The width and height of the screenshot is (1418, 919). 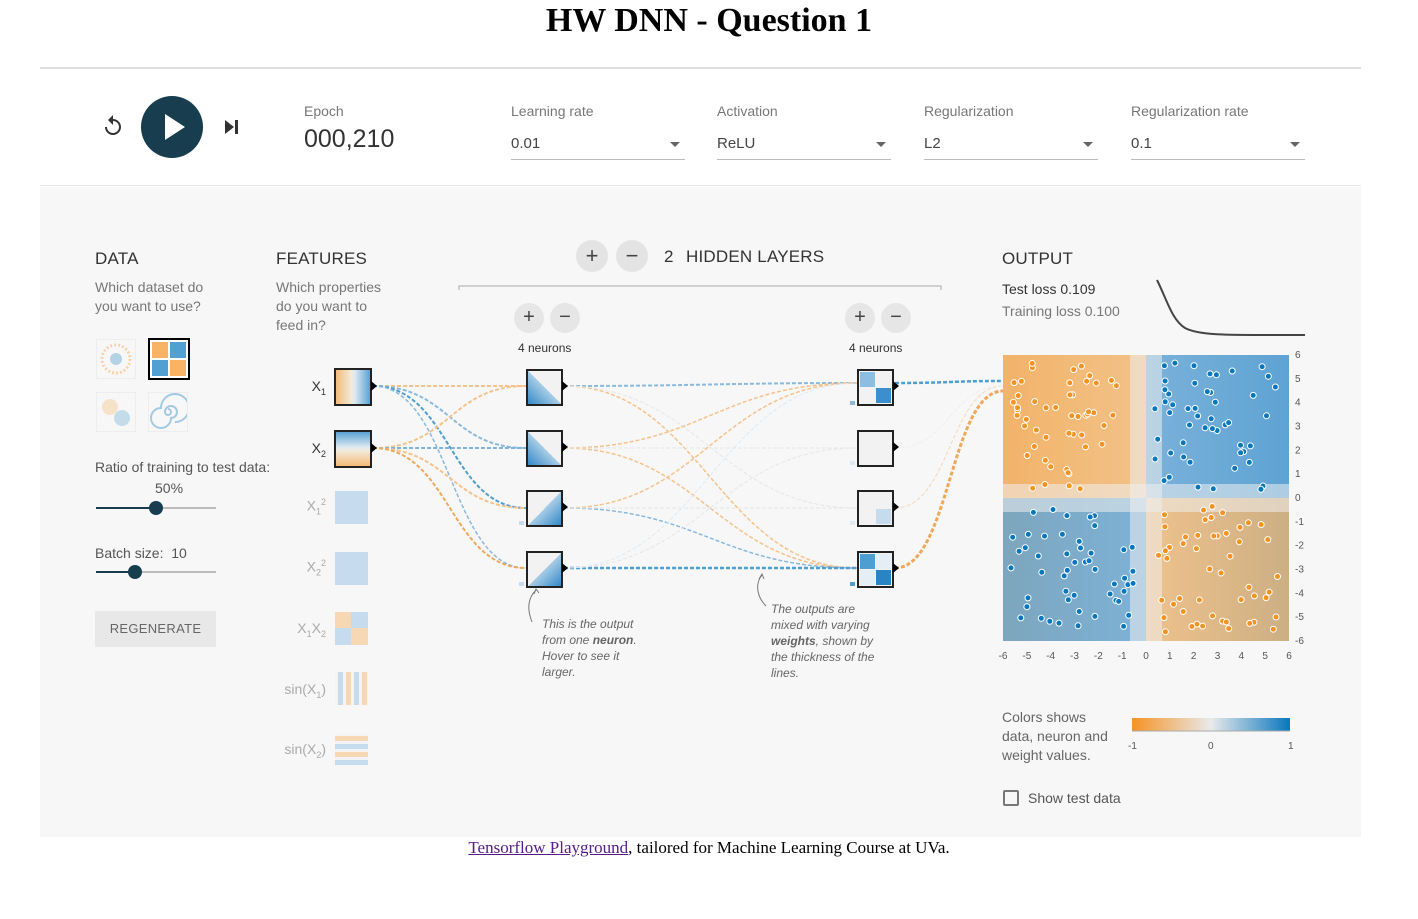 I want to click on tensorflow-playground-link: Tensorflow Playground, so click(x=548, y=847).